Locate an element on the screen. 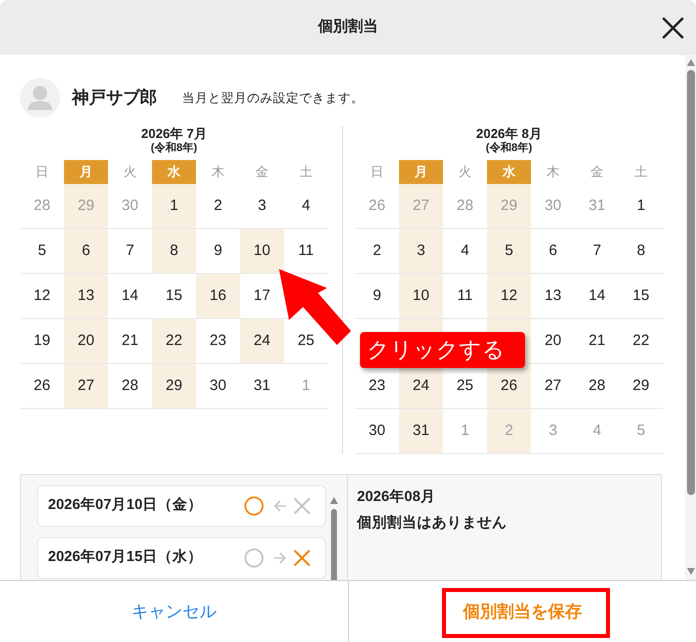 The image size is (696, 642). dialog-title: 個別割当 is located at coordinates (347, 27).